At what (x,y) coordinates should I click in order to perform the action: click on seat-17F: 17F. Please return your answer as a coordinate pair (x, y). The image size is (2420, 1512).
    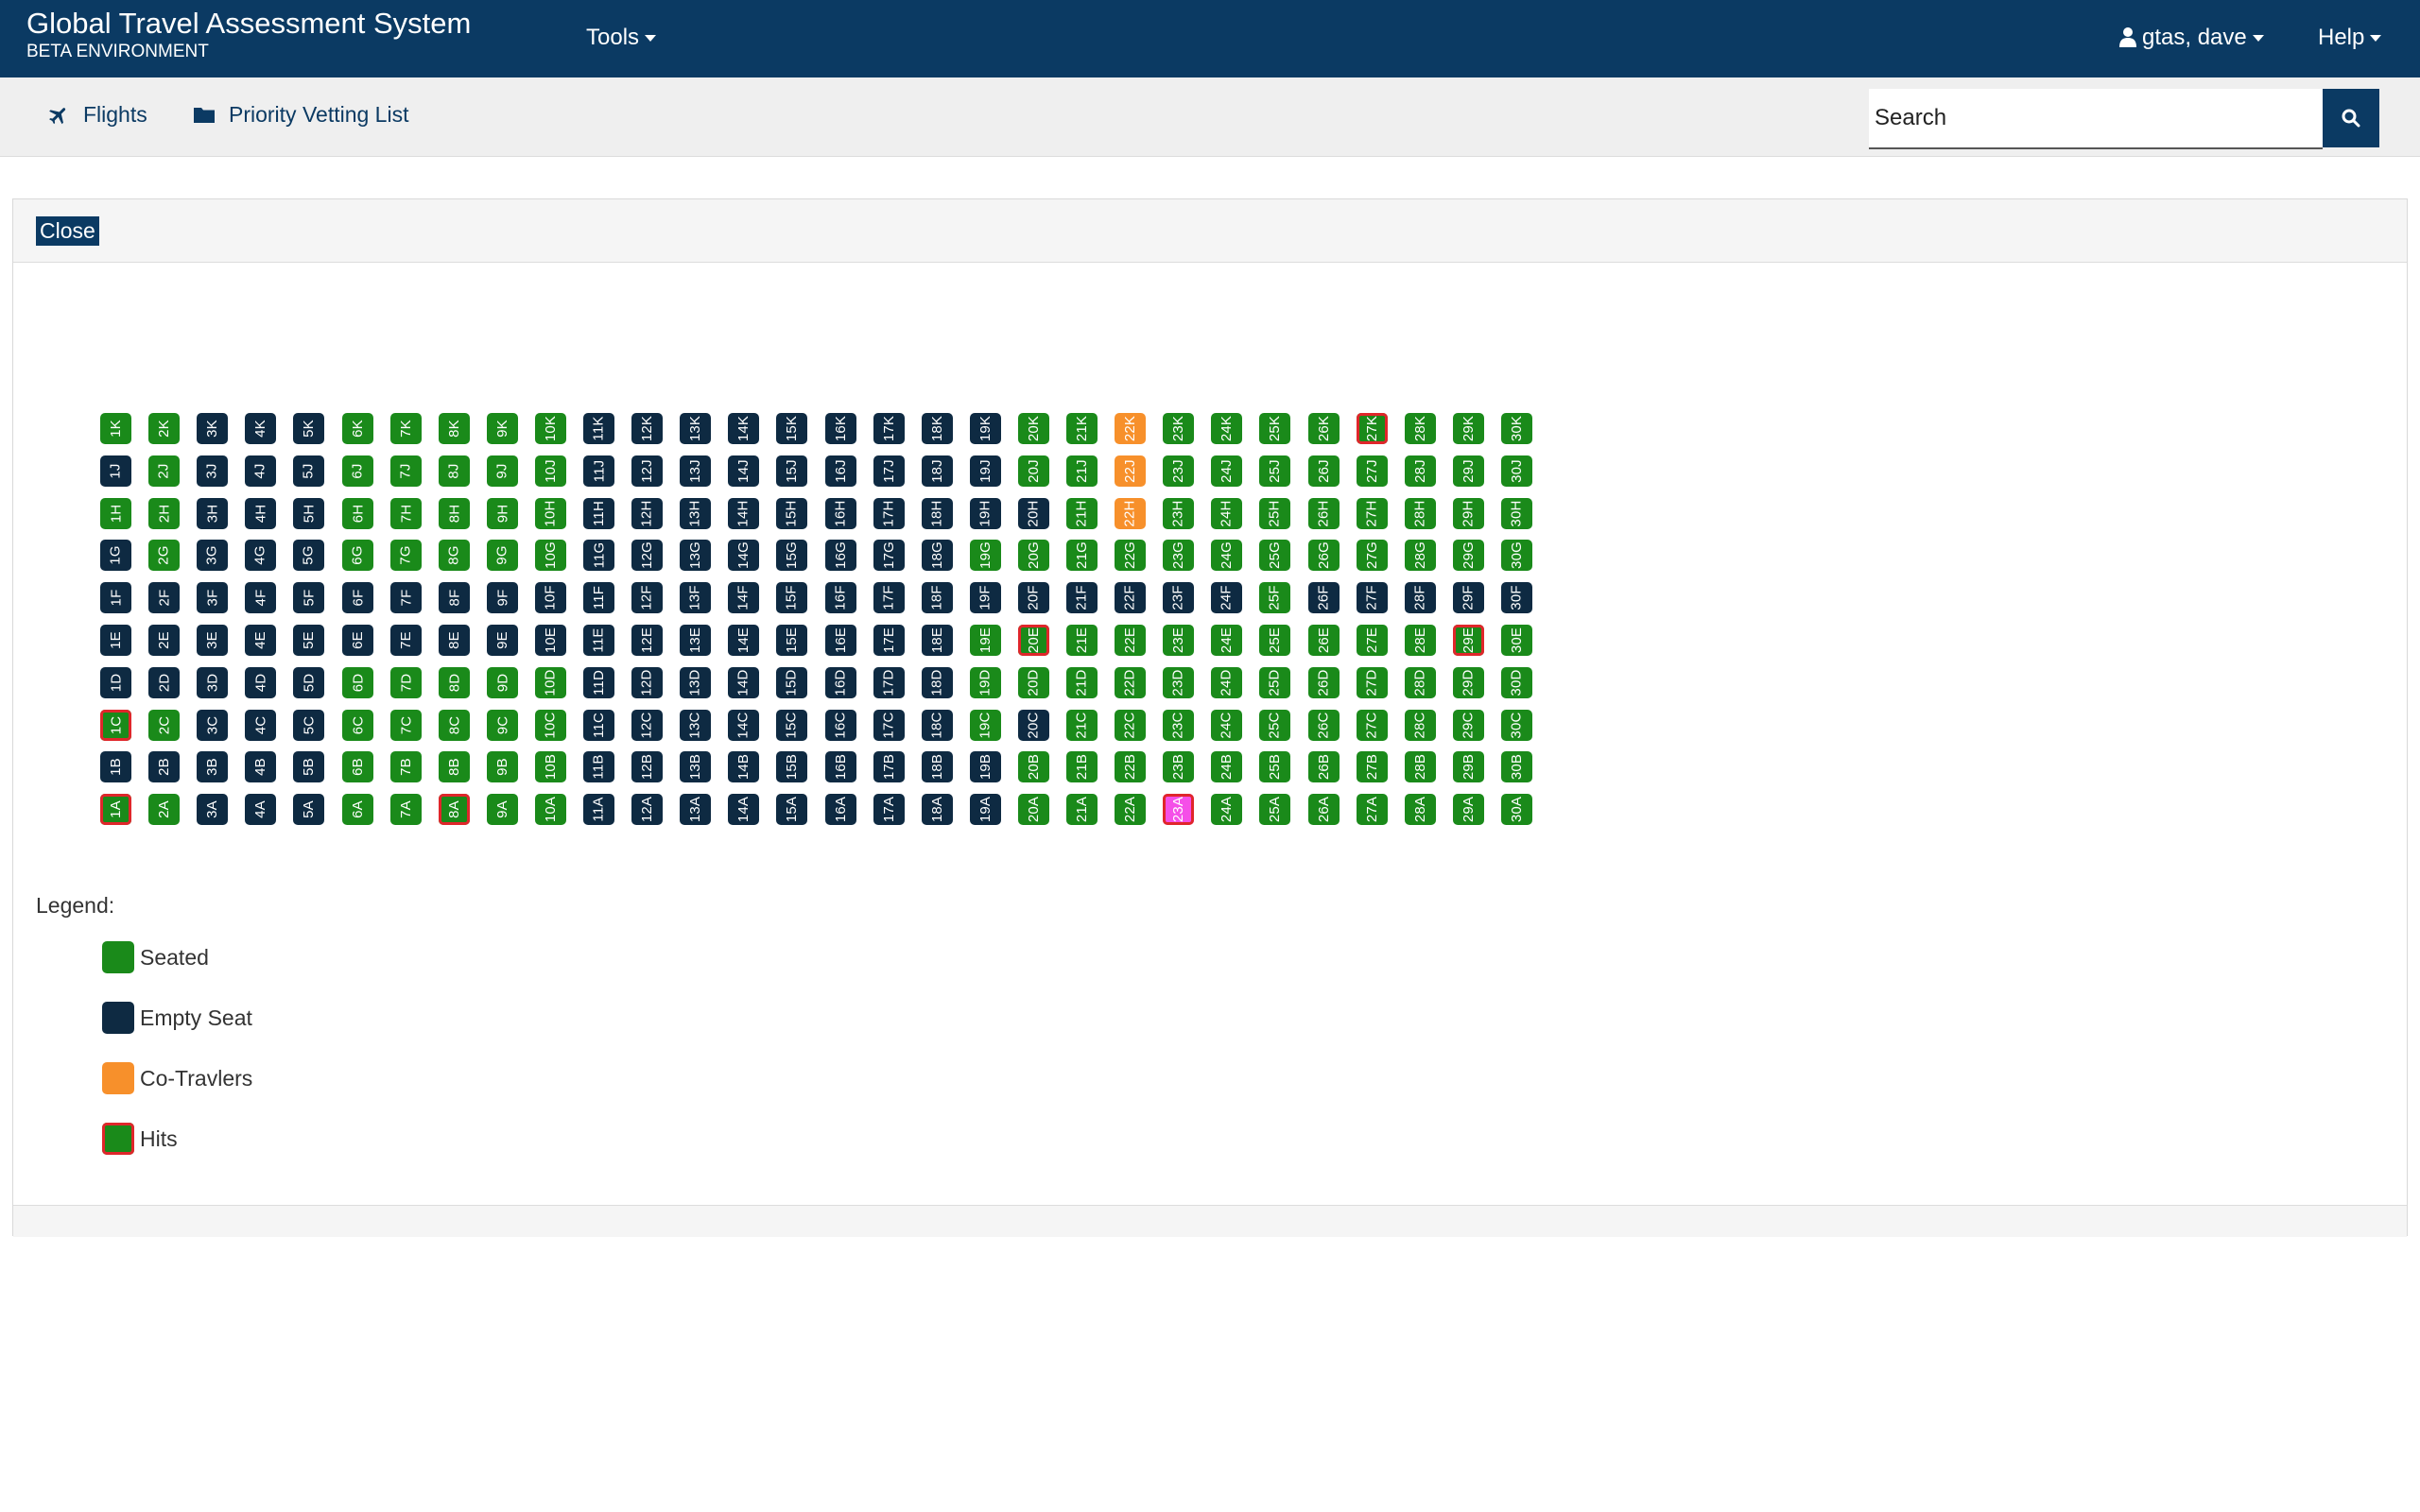
    Looking at the image, I should click on (889, 597).